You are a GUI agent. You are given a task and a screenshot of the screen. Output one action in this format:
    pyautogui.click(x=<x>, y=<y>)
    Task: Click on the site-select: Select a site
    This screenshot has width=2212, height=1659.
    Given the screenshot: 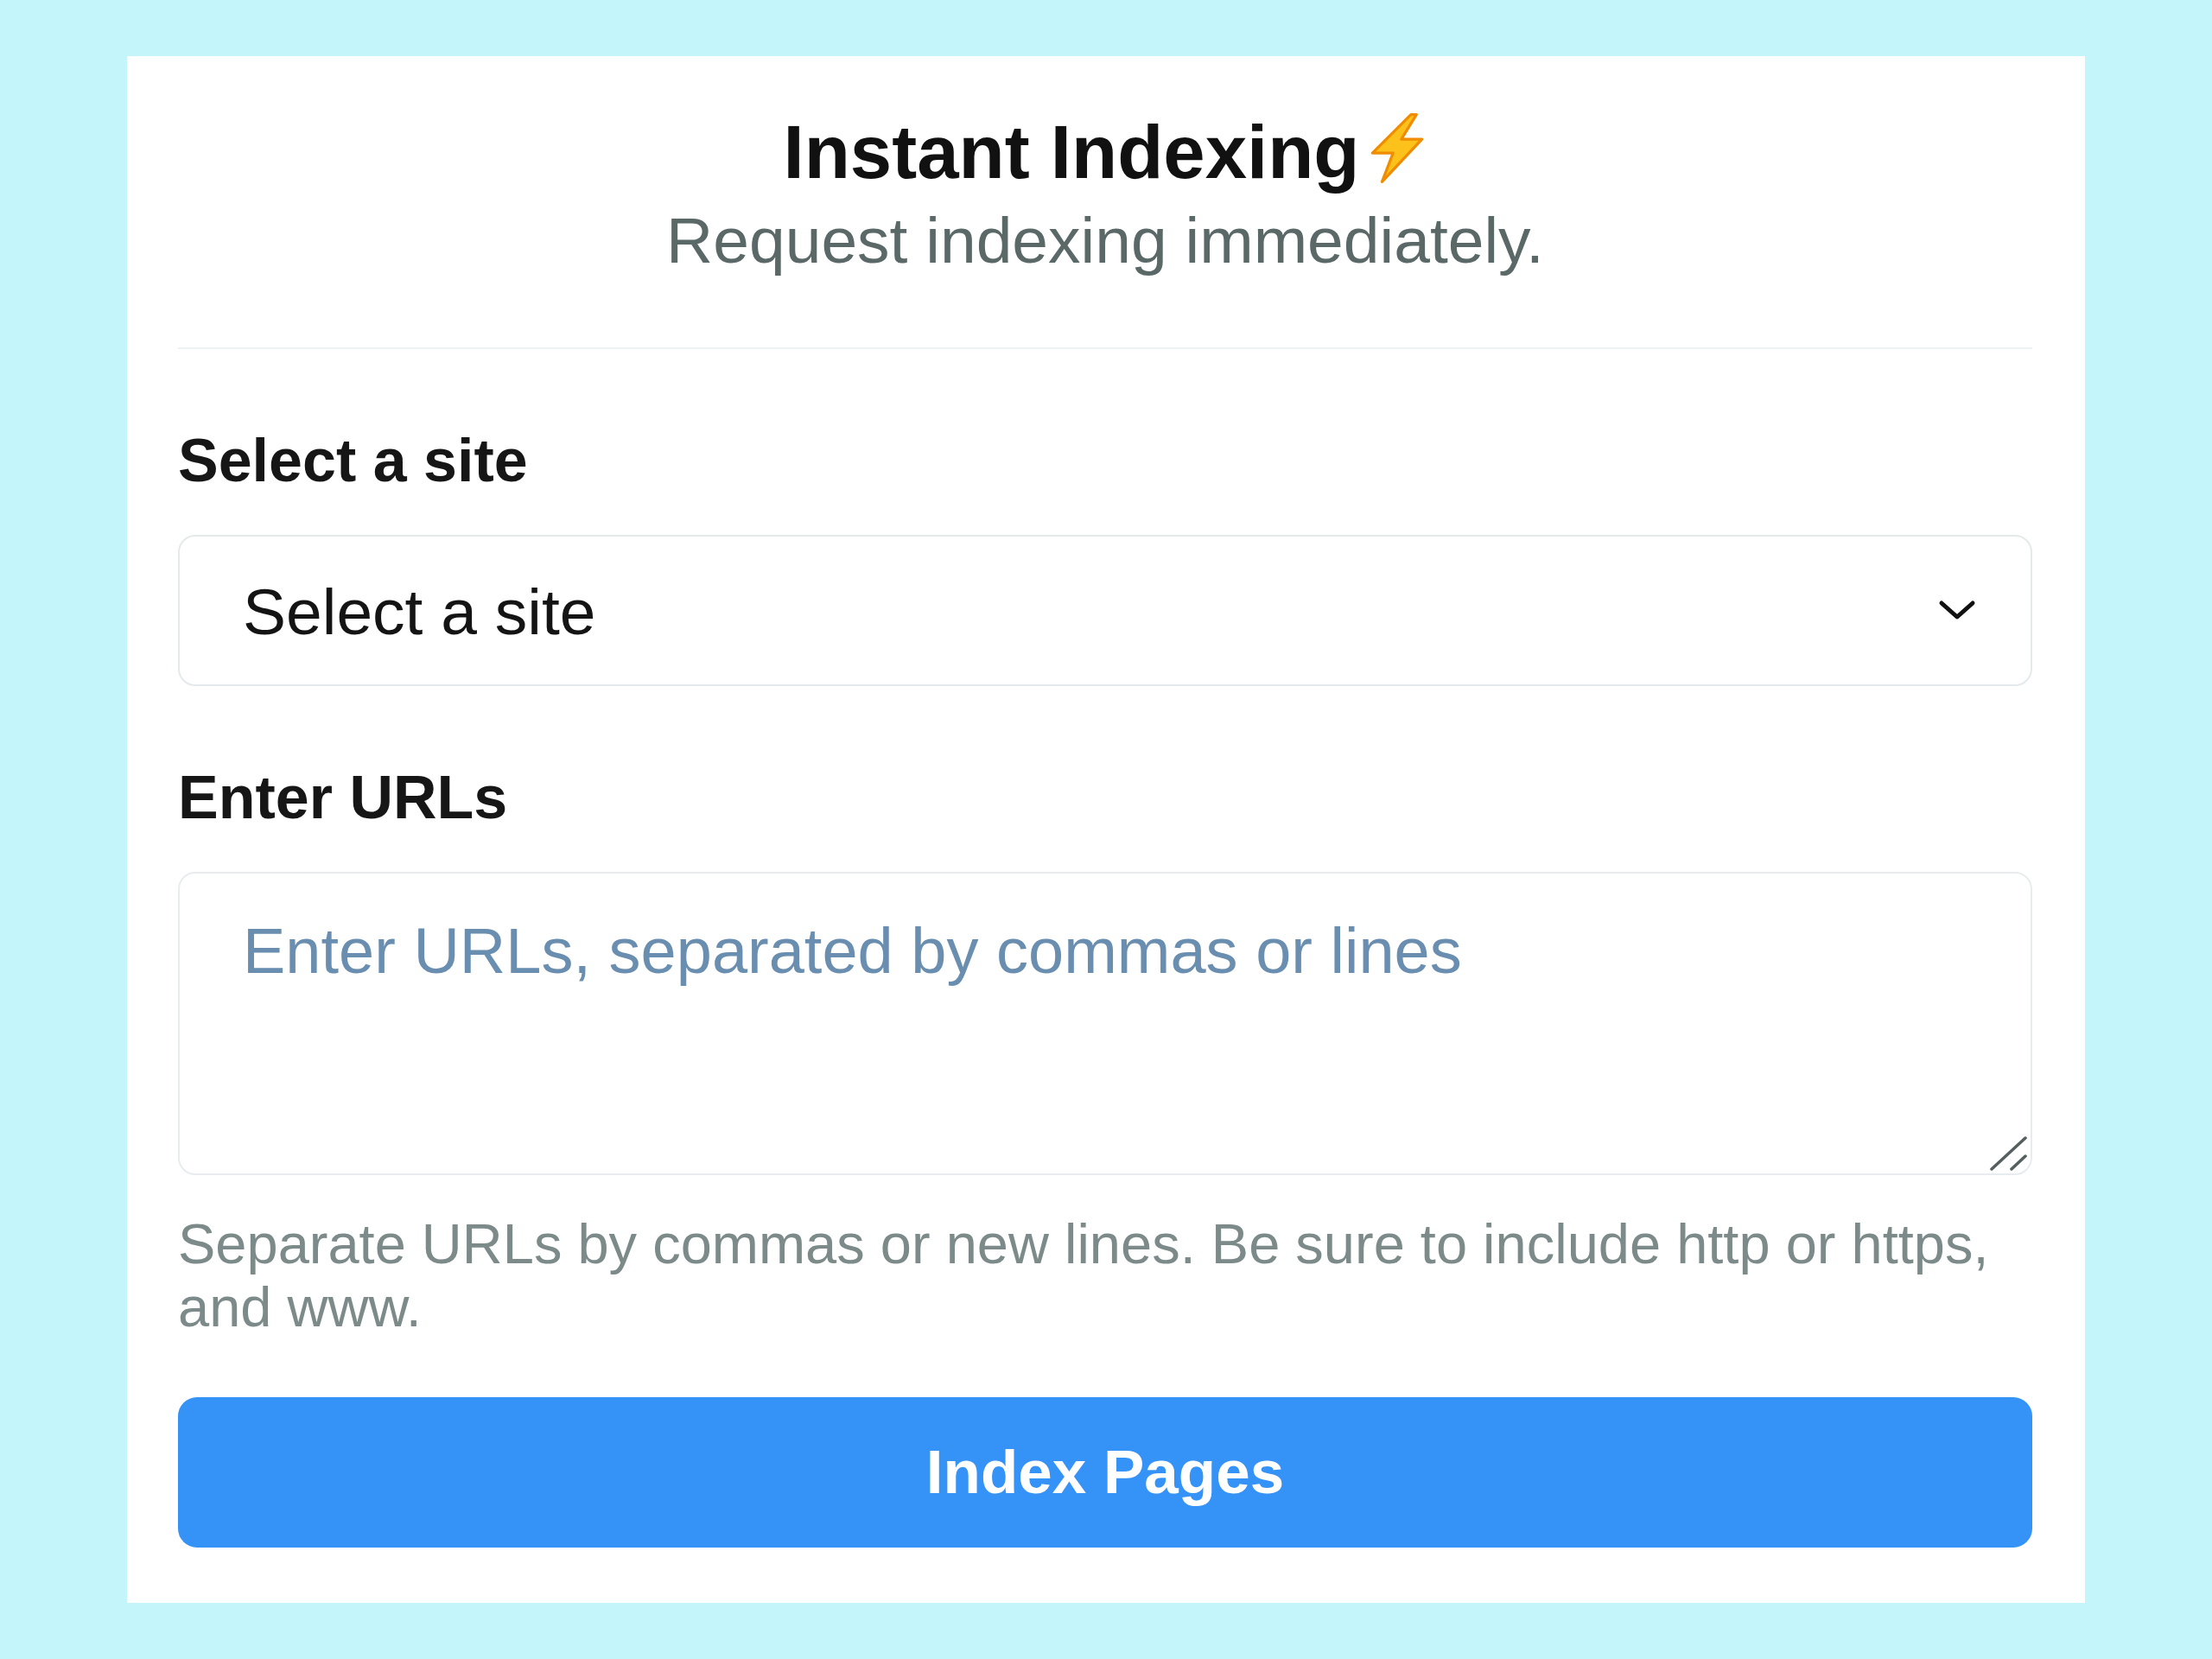 What is the action you would take?
    pyautogui.click(x=1105, y=610)
    